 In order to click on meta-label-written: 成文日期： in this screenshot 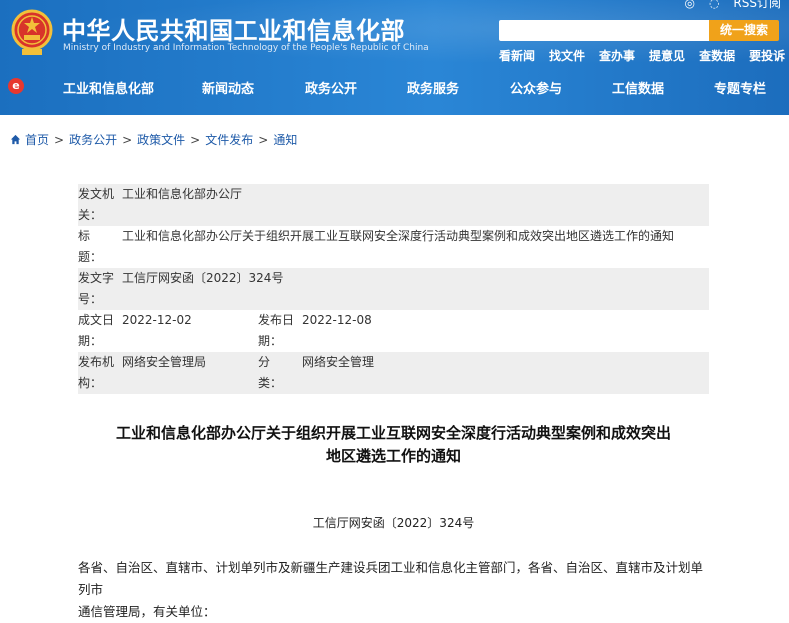, I will do `click(96, 330)`.